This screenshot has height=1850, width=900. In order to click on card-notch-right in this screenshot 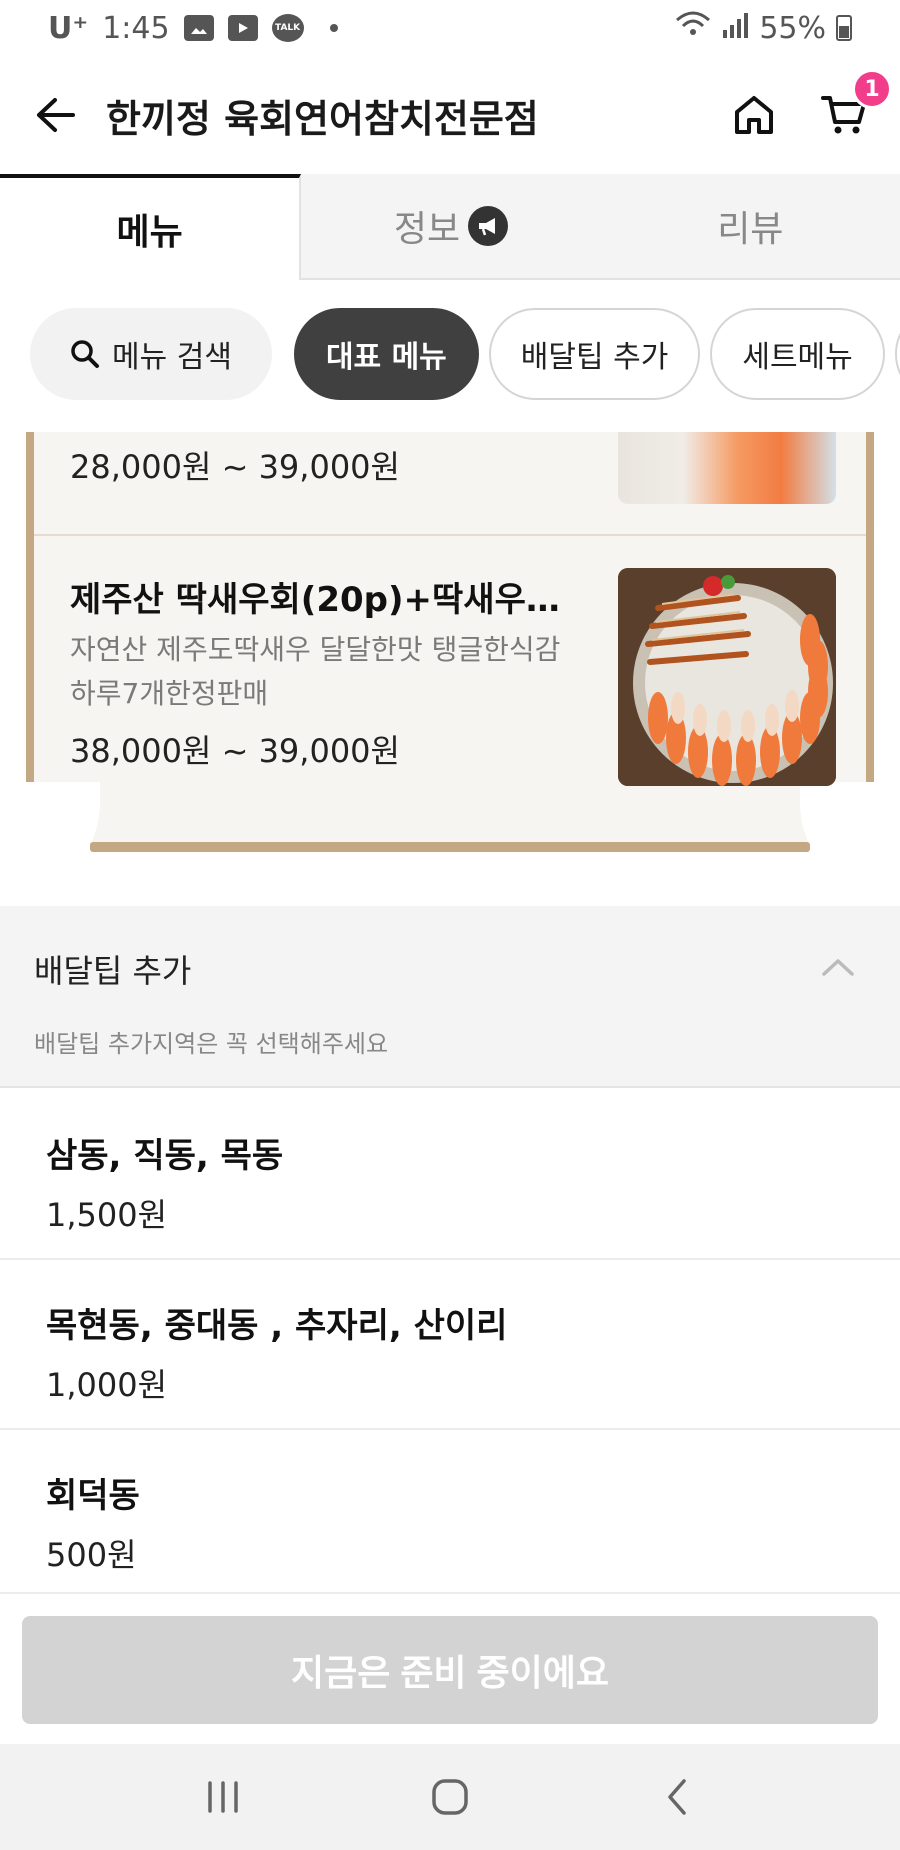, I will do `click(850, 827)`.